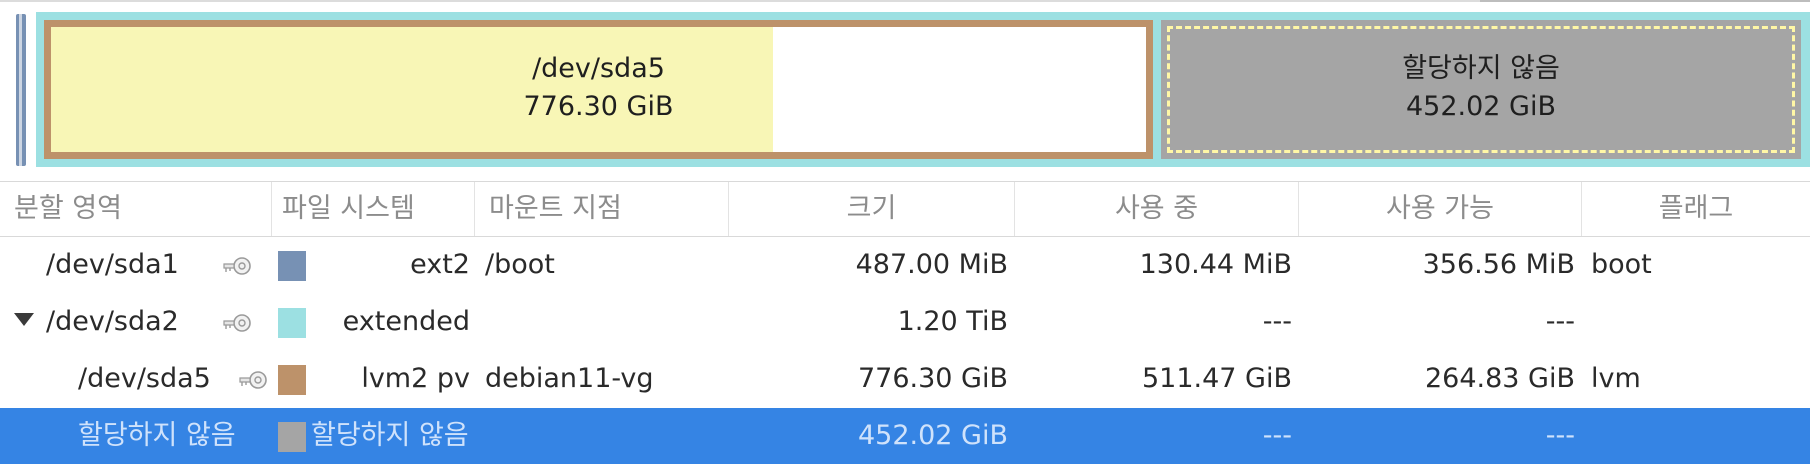 The height and width of the screenshot is (469, 1810). I want to click on unallocated-size: 452.02 GiB, so click(1480, 106).